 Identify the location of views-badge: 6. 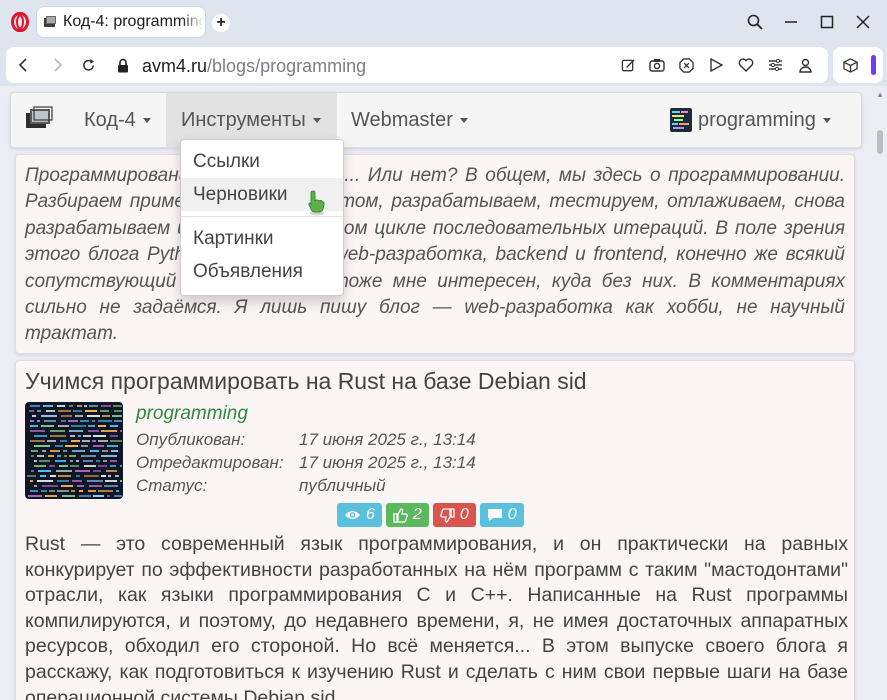
(359, 515).